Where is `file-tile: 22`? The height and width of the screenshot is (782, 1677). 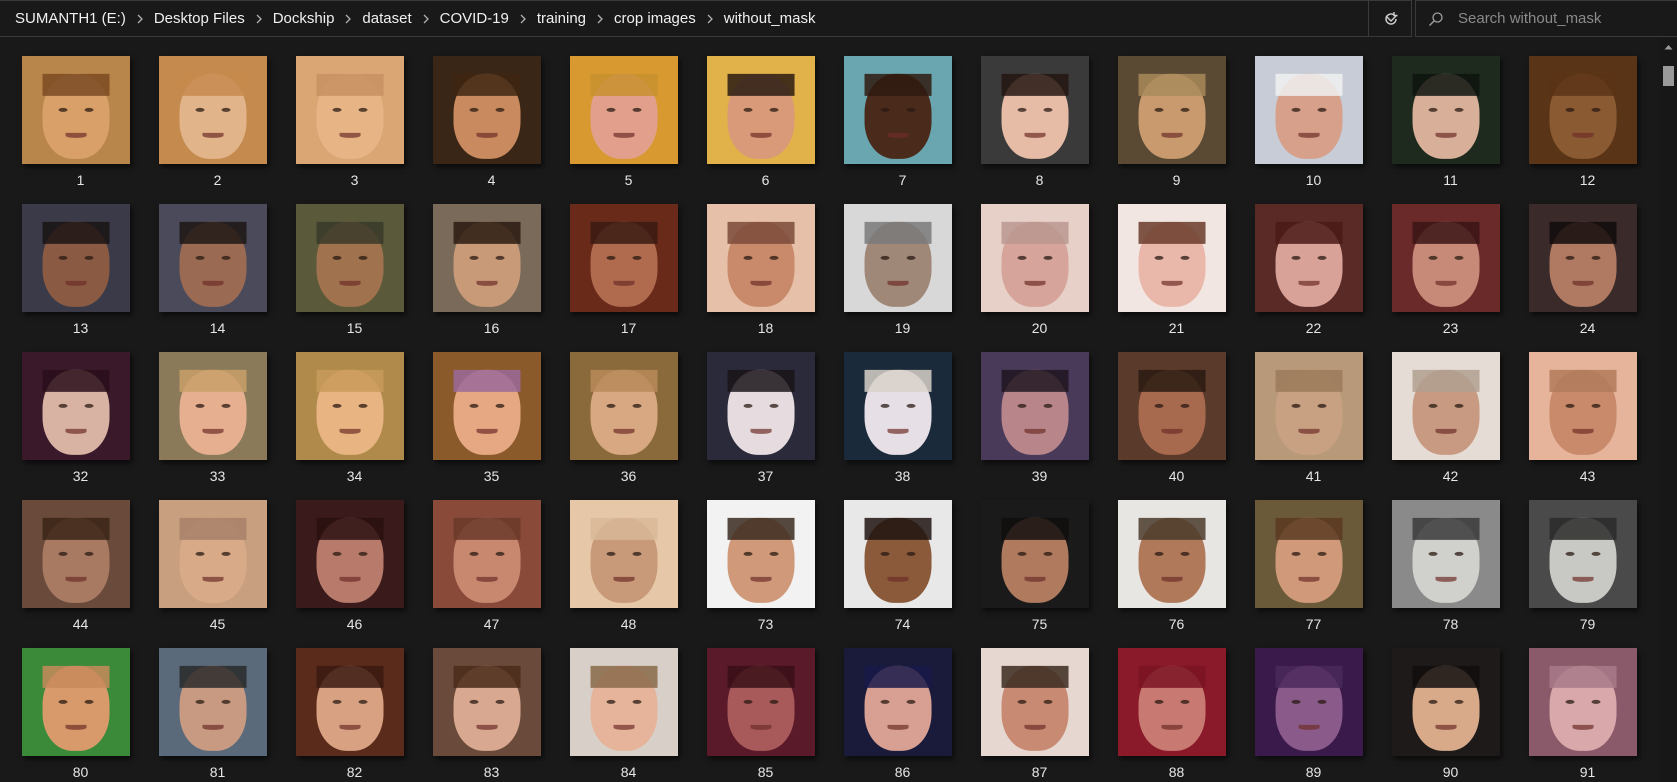 file-tile: 22 is located at coordinates (1313, 274).